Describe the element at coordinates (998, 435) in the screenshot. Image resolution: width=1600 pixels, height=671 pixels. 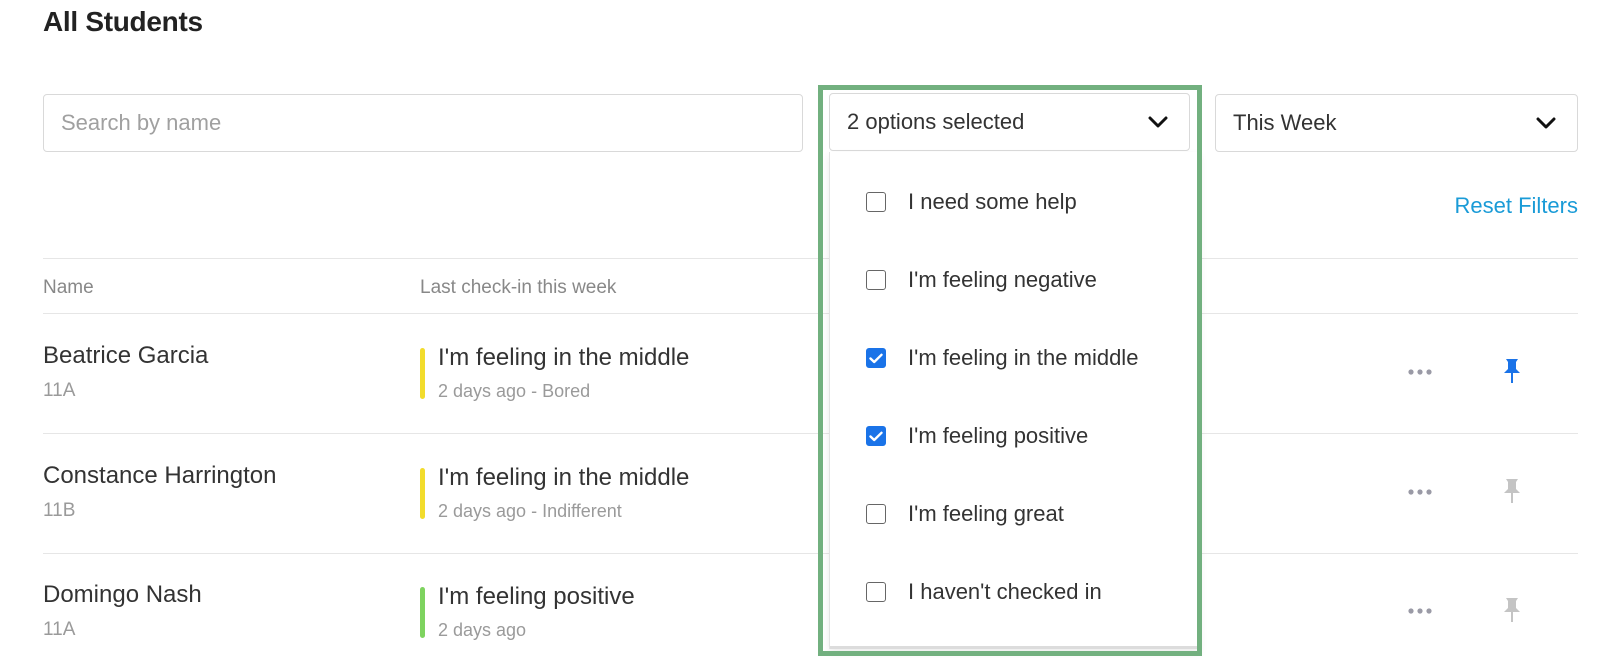
I see `filter-option-label: I'm feeling positive` at that location.